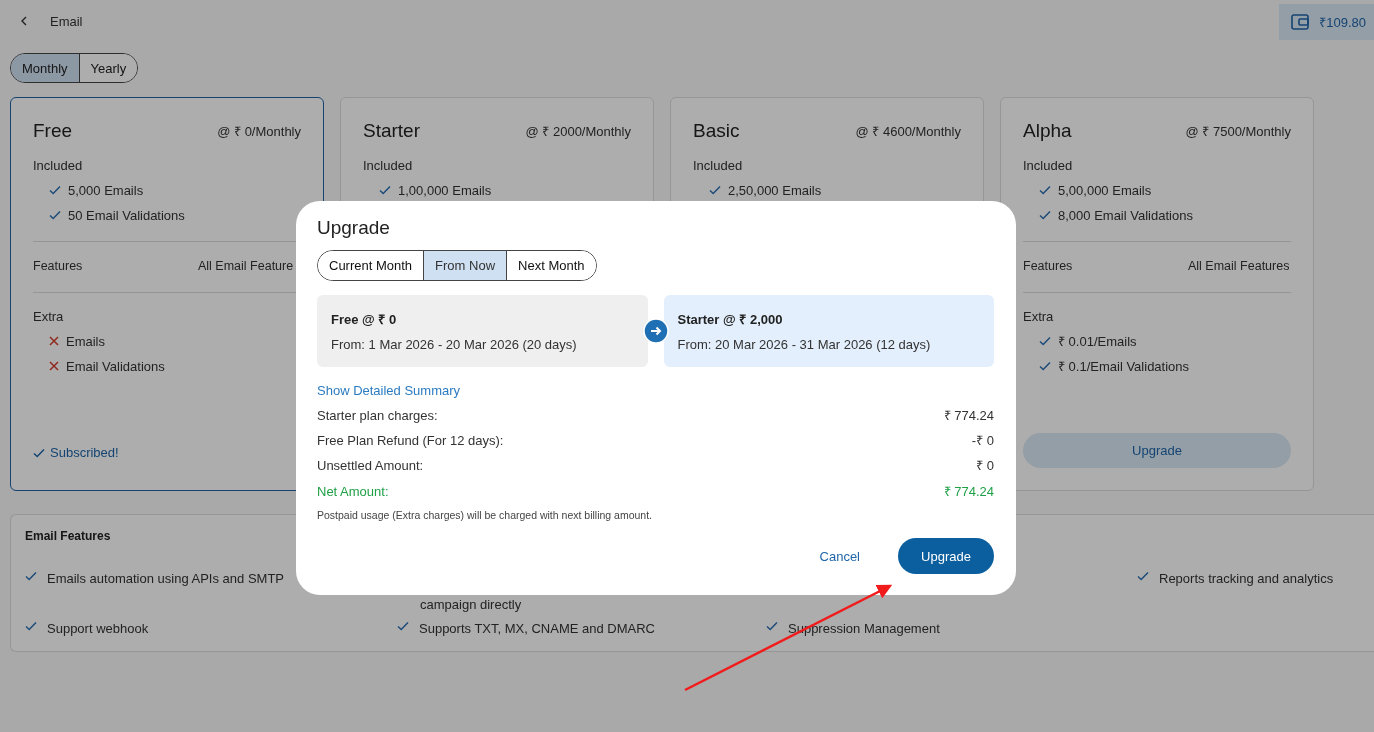 This screenshot has height=732, width=1374. What do you see at coordinates (655, 331) in the screenshot?
I see `arrow-right-icon` at bounding box center [655, 331].